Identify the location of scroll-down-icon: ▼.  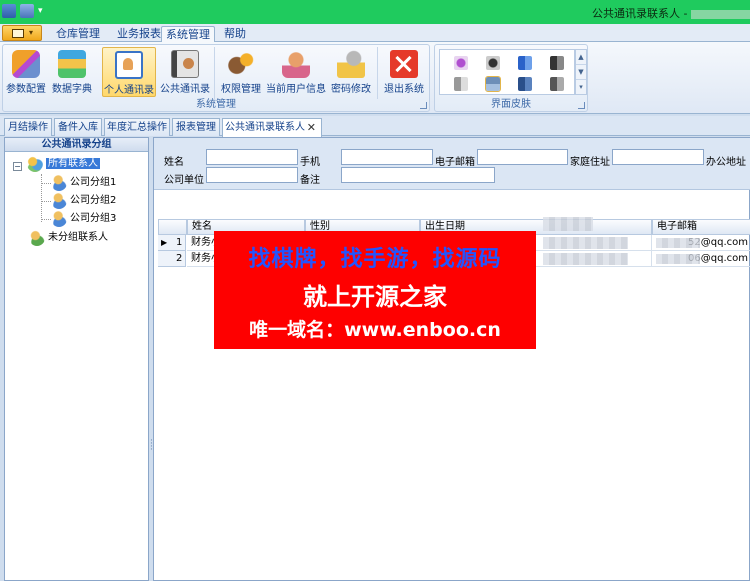
(581, 72).